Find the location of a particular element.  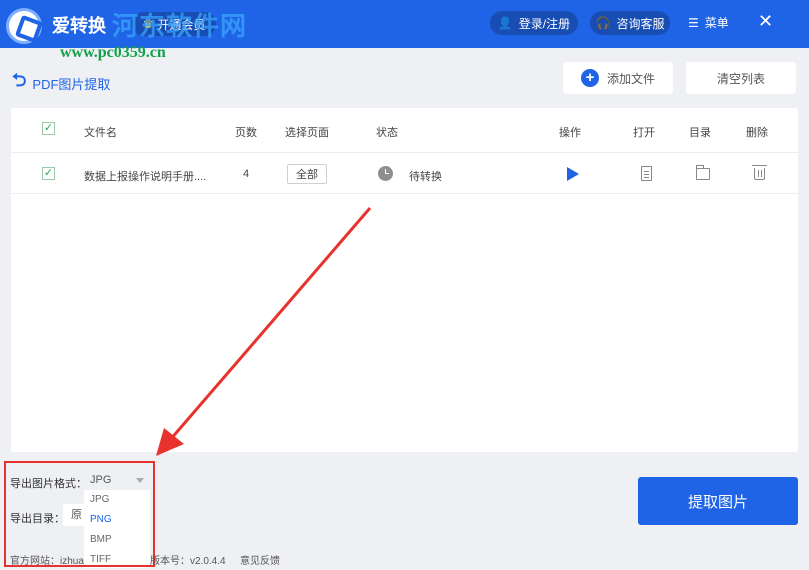

annotation-arrow is located at coordinates (264, 331).